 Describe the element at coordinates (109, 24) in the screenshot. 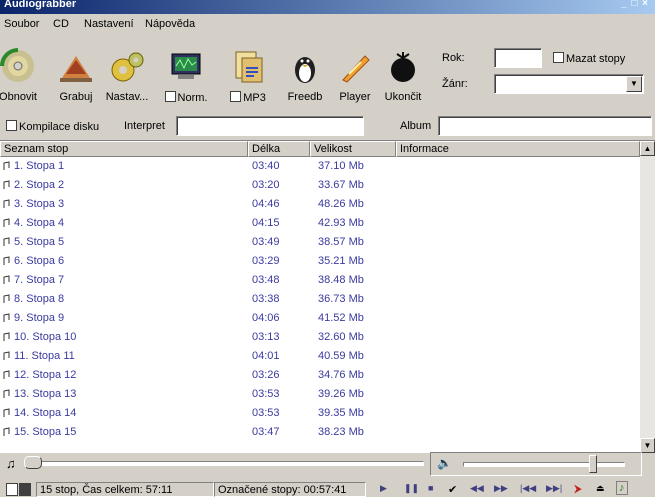

I see `menu-nastaveni: Nastavení` at that location.